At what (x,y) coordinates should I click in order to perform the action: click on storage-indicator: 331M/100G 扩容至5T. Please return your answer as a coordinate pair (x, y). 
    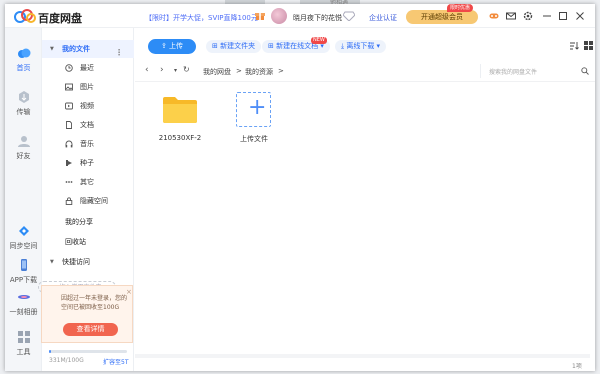
    Looking at the image, I should click on (91, 359).